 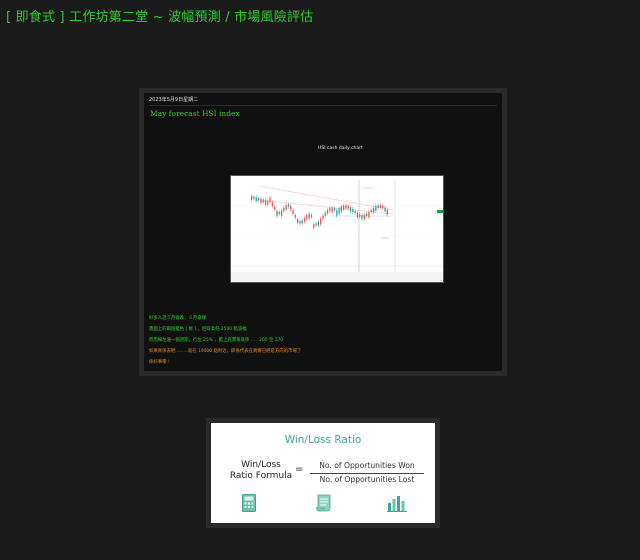 What do you see at coordinates (299, 469) in the screenshot?
I see `equals-sign: =` at bounding box center [299, 469].